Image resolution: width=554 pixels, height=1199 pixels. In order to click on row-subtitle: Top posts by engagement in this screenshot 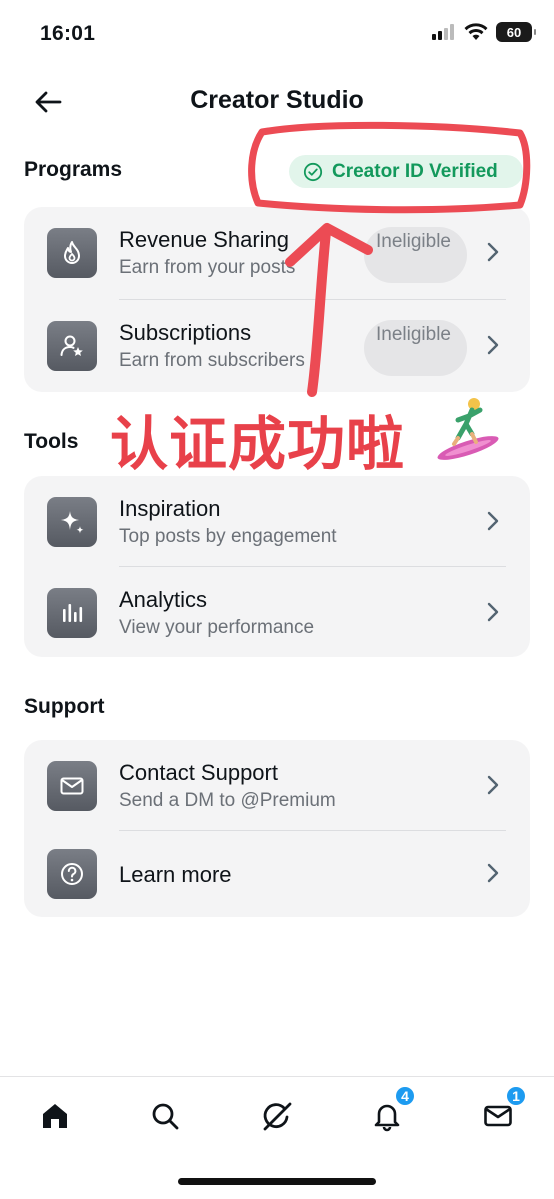, I will do `click(228, 536)`.